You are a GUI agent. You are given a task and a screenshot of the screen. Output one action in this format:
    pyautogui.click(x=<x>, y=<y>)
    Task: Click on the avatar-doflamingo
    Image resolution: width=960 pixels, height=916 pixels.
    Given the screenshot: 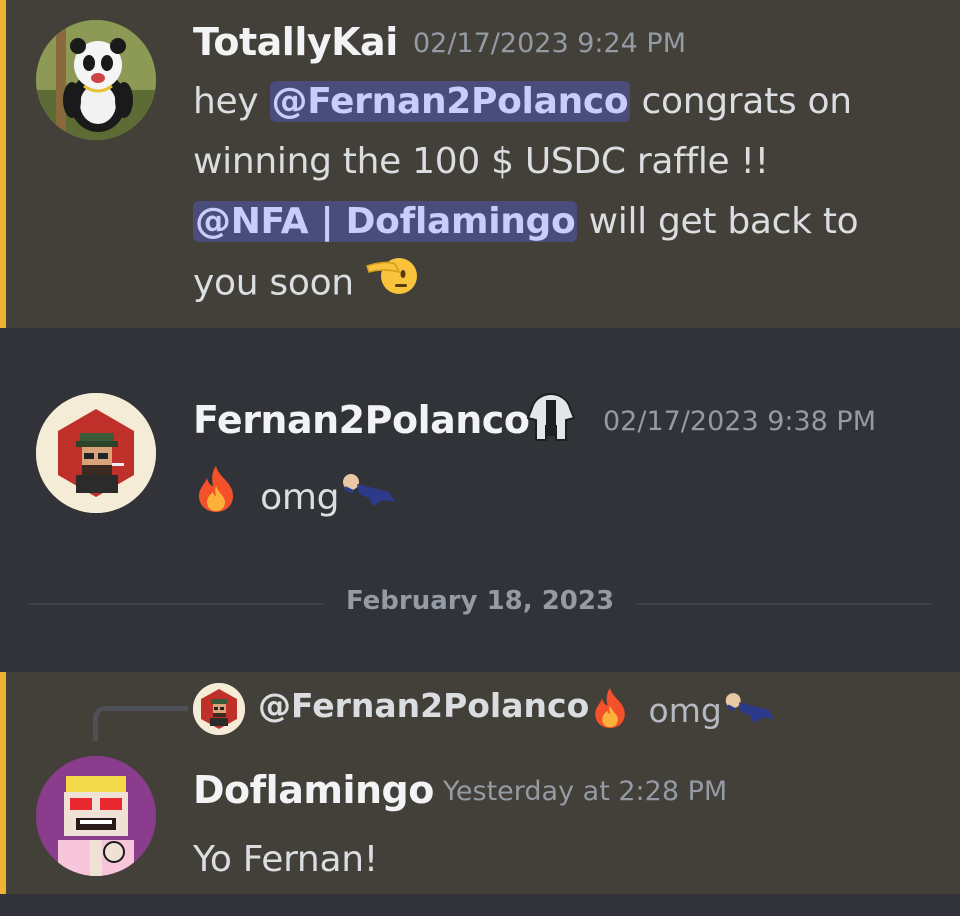 What is the action you would take?
    pyautogui.click(x=96, y=816)
    